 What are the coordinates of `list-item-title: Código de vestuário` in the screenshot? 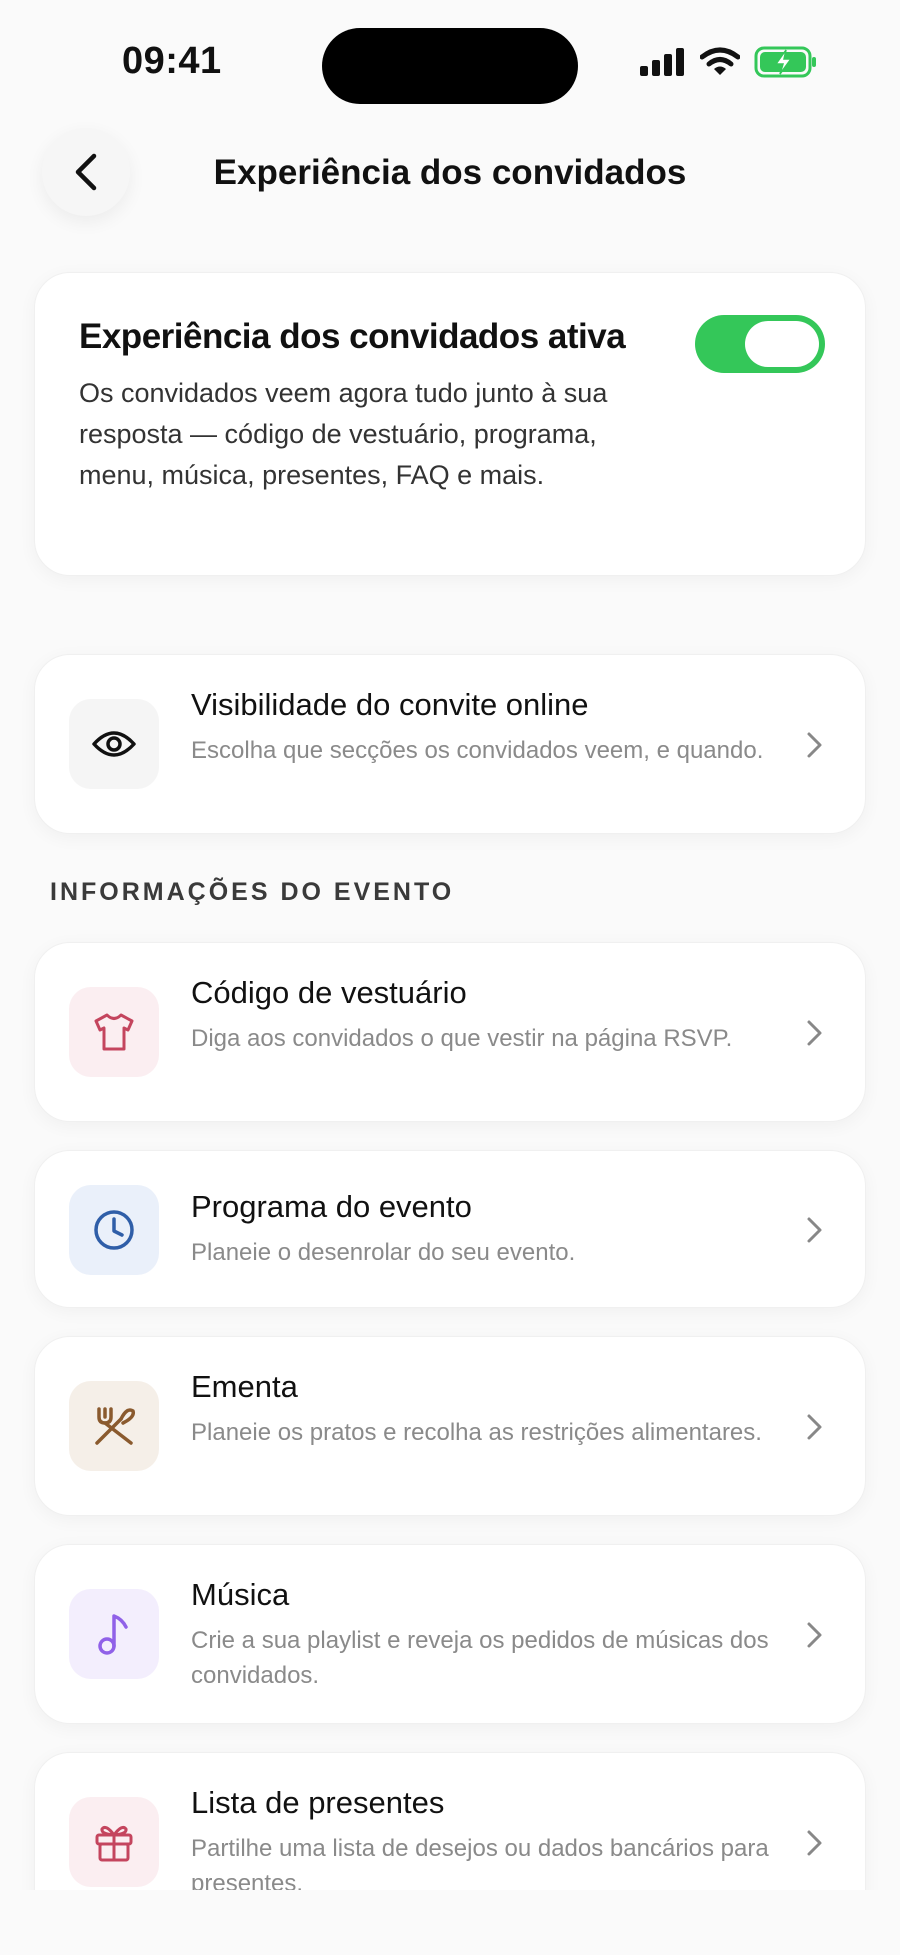 It's located at (329, 992).